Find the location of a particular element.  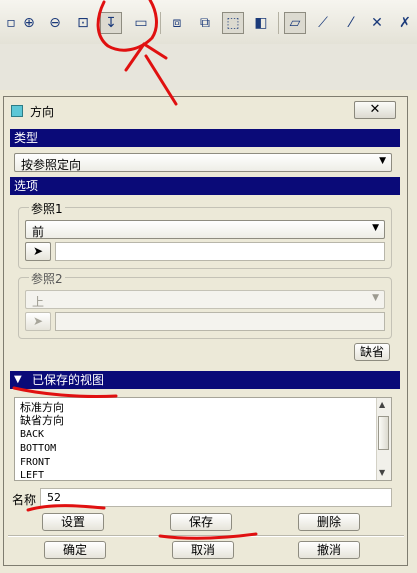

reference2-select-button: ➤ is located at coordinates (38, 321).